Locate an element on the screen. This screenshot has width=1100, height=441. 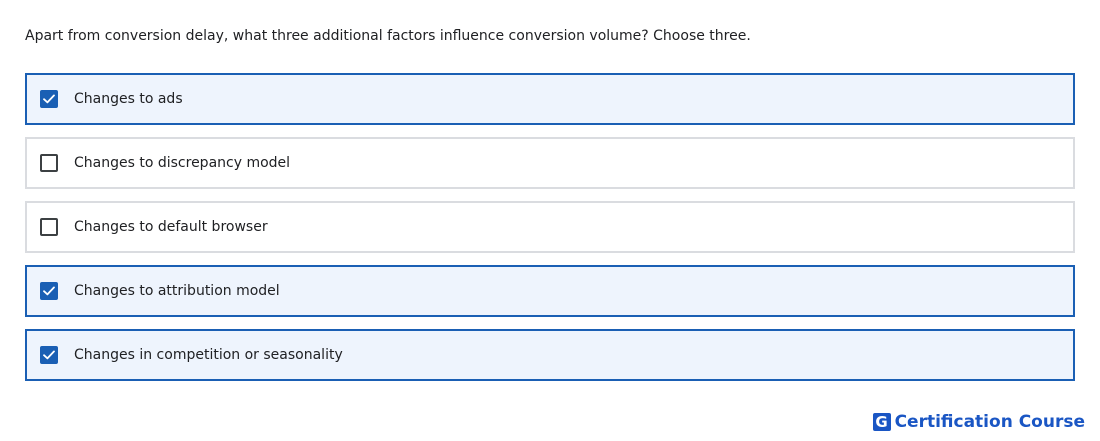
option-label: Changes to discrepancy model is located at coordinates (182, 163).